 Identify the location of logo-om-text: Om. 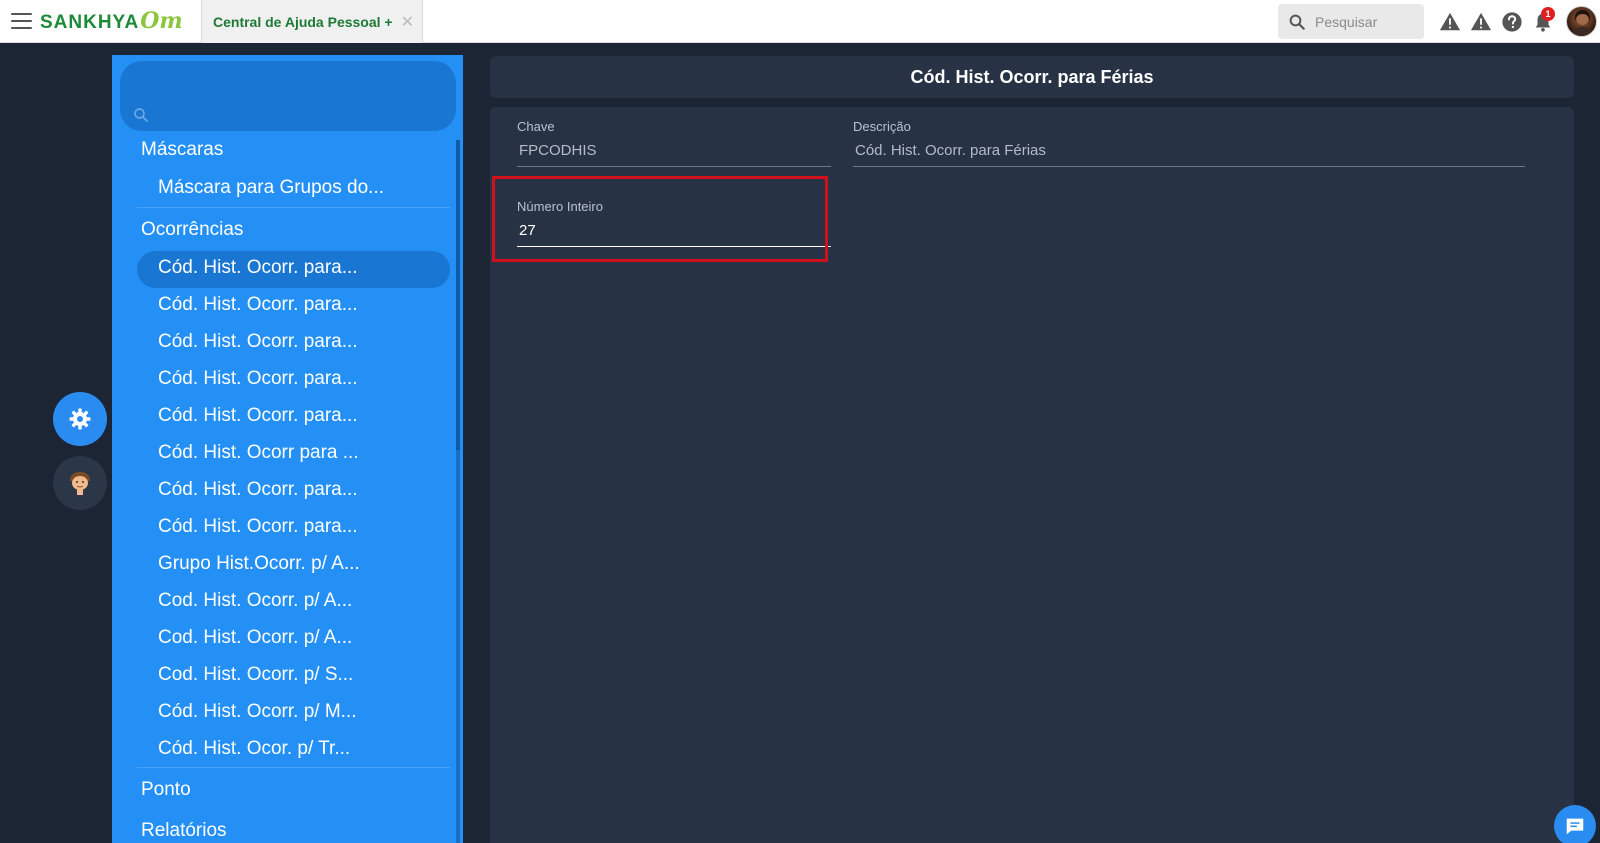
(161, 21).